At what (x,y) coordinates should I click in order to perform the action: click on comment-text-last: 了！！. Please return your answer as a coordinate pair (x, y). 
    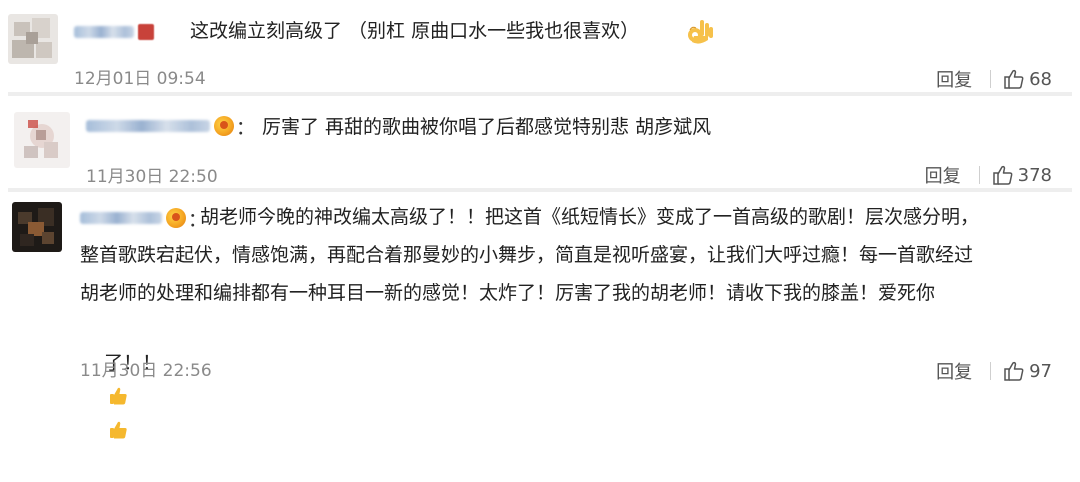
    Looking at the image, I should click on (120, 397).